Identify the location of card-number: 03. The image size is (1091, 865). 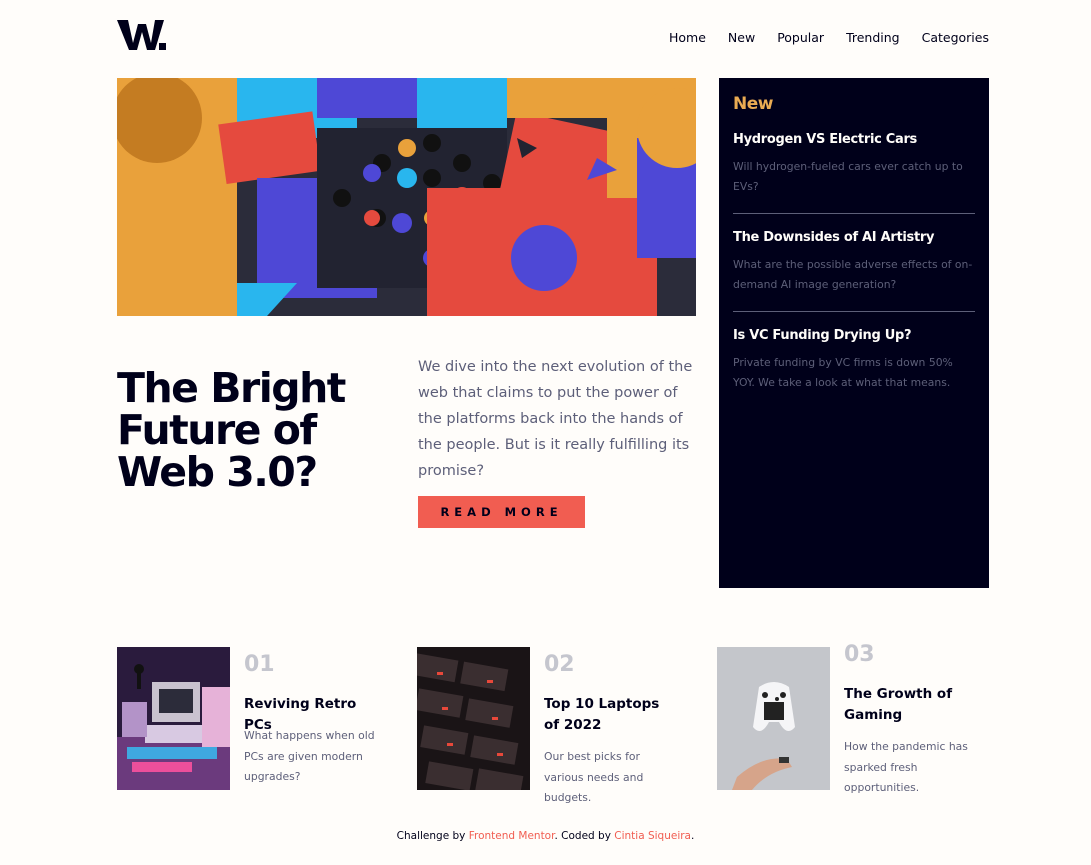
(859, 654).